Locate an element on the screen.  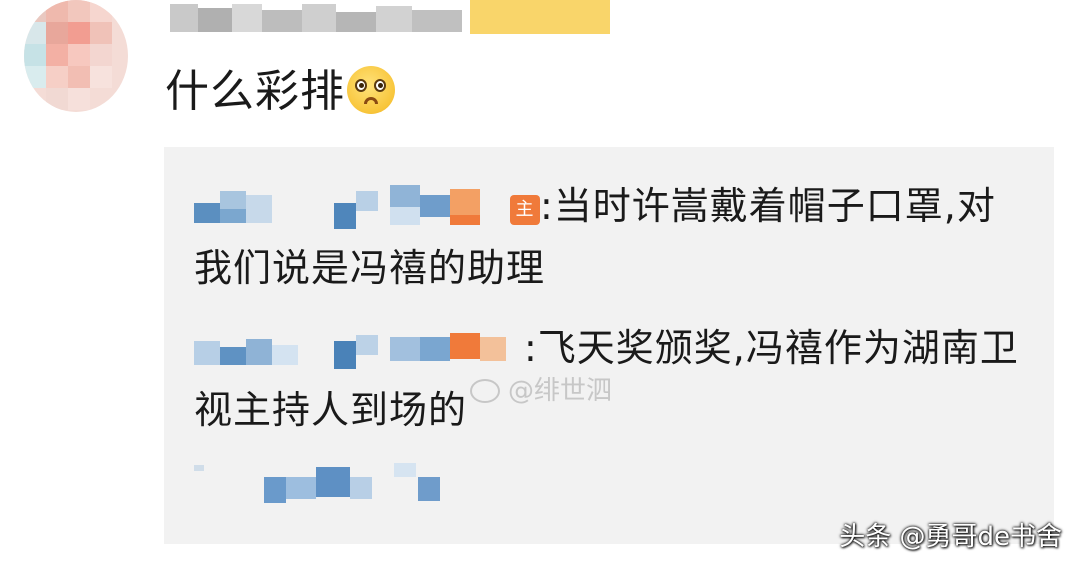
owner-badge: 主 is located at coordinates (525, 210).